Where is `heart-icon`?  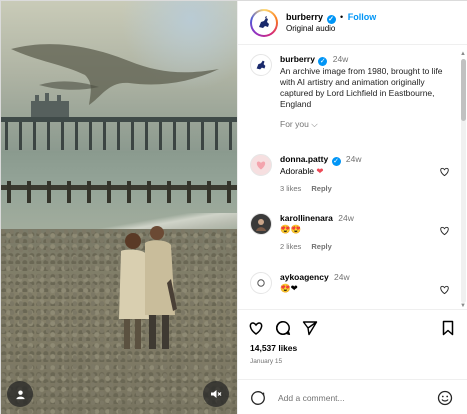
heart-icon is located at coordinates (261, 165).